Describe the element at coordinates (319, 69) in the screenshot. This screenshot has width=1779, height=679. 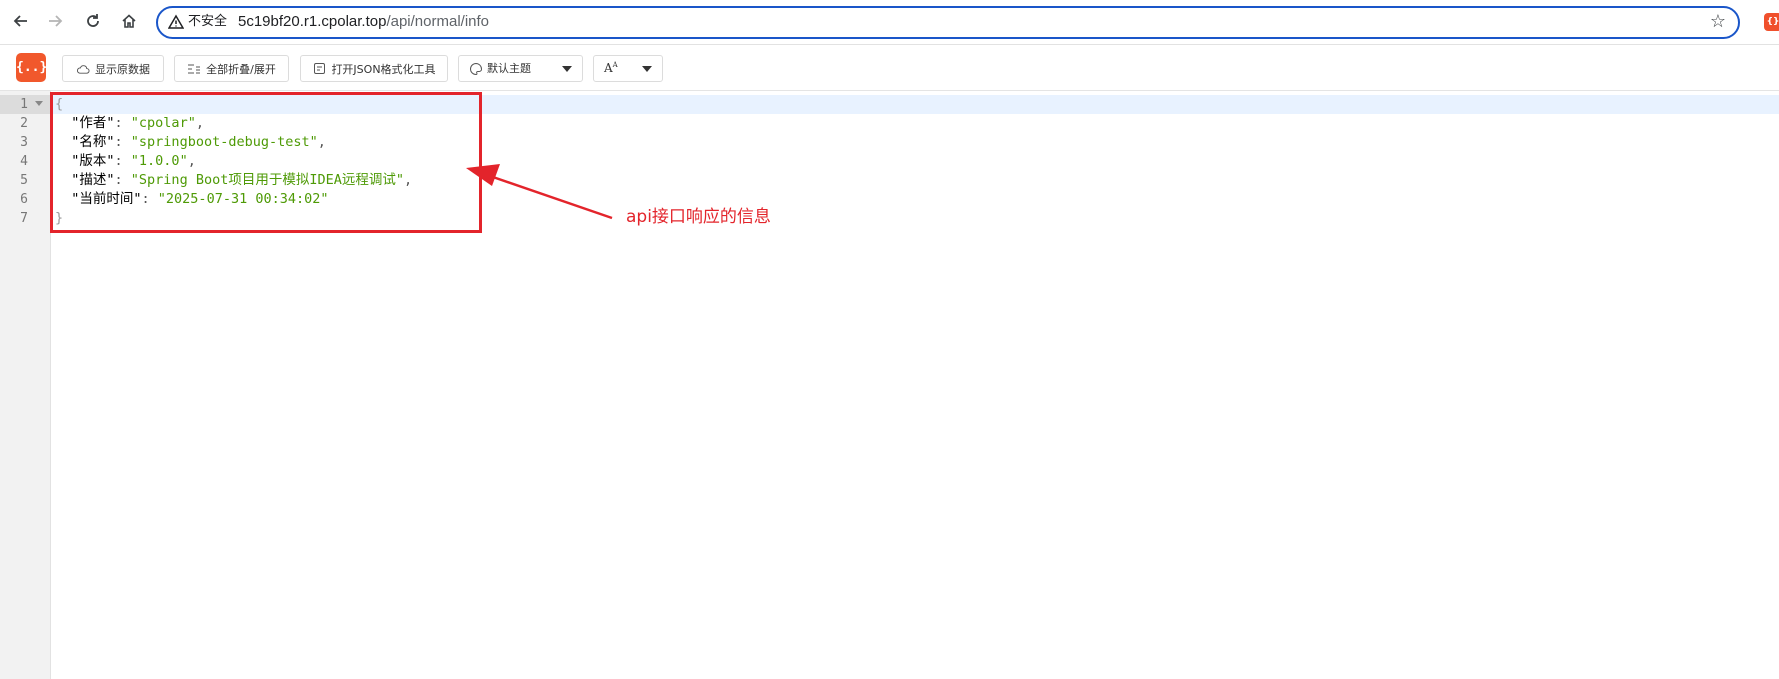
I see `tool-icon` at that location.